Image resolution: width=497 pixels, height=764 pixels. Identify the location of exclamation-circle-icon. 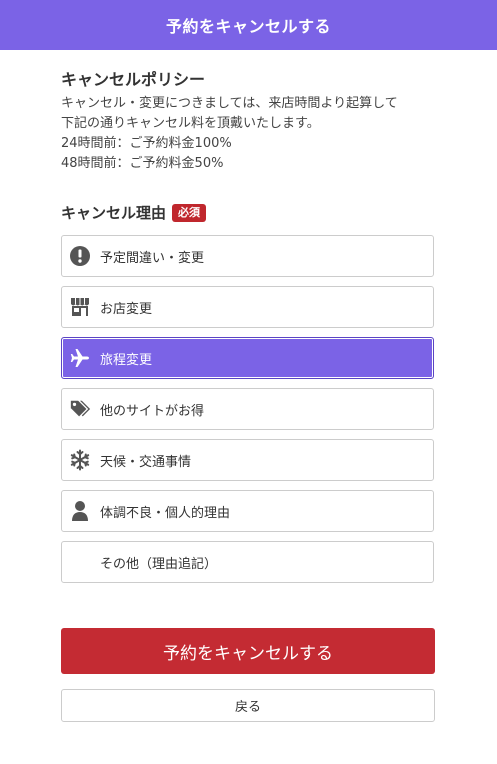
(80, 256).